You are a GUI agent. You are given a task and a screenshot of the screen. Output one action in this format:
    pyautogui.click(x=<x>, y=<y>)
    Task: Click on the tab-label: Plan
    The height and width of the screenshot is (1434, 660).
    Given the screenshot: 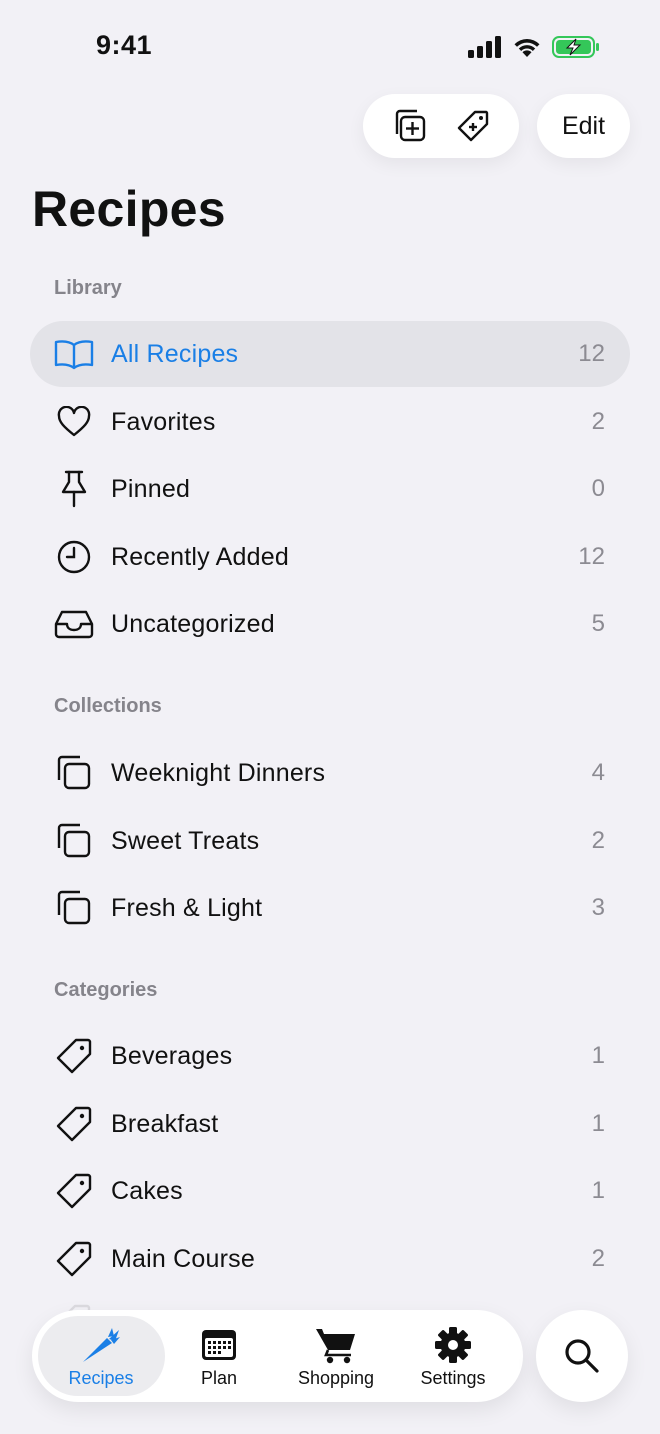 What is the action you would take?
    pyautogui.click(x=219, y=1378)
    